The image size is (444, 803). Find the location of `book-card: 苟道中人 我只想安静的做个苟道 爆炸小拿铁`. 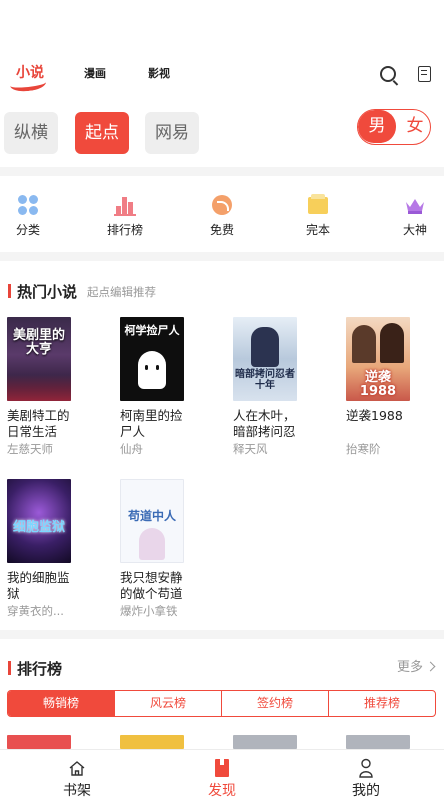

book-card: 苟道中人 我只想安静的做个苟道 爆炸小拿铁 is located at coordinates (154, 549).